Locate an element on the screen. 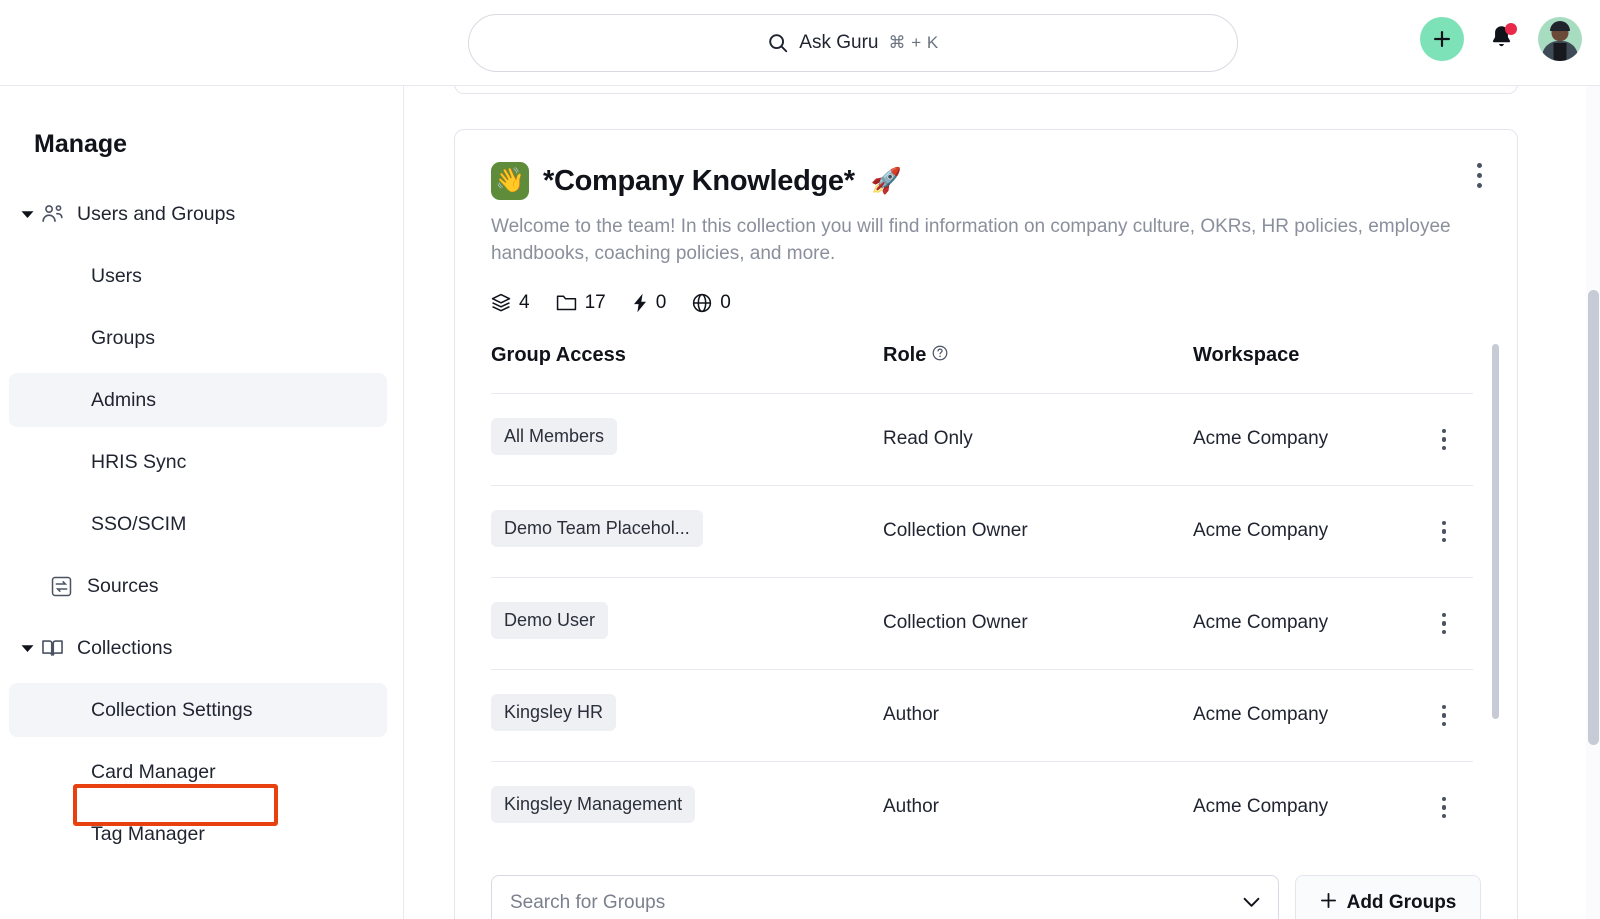 Image resolution: width=1600 pixels, height=919 pixels. column-header-workspace: Workspace is located at coordinates (1246, 354).